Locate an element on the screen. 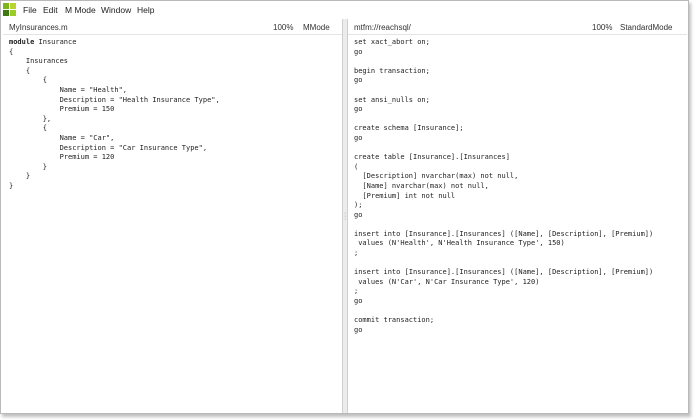  code-line: module Insurance is located at coordinates (43, 42).